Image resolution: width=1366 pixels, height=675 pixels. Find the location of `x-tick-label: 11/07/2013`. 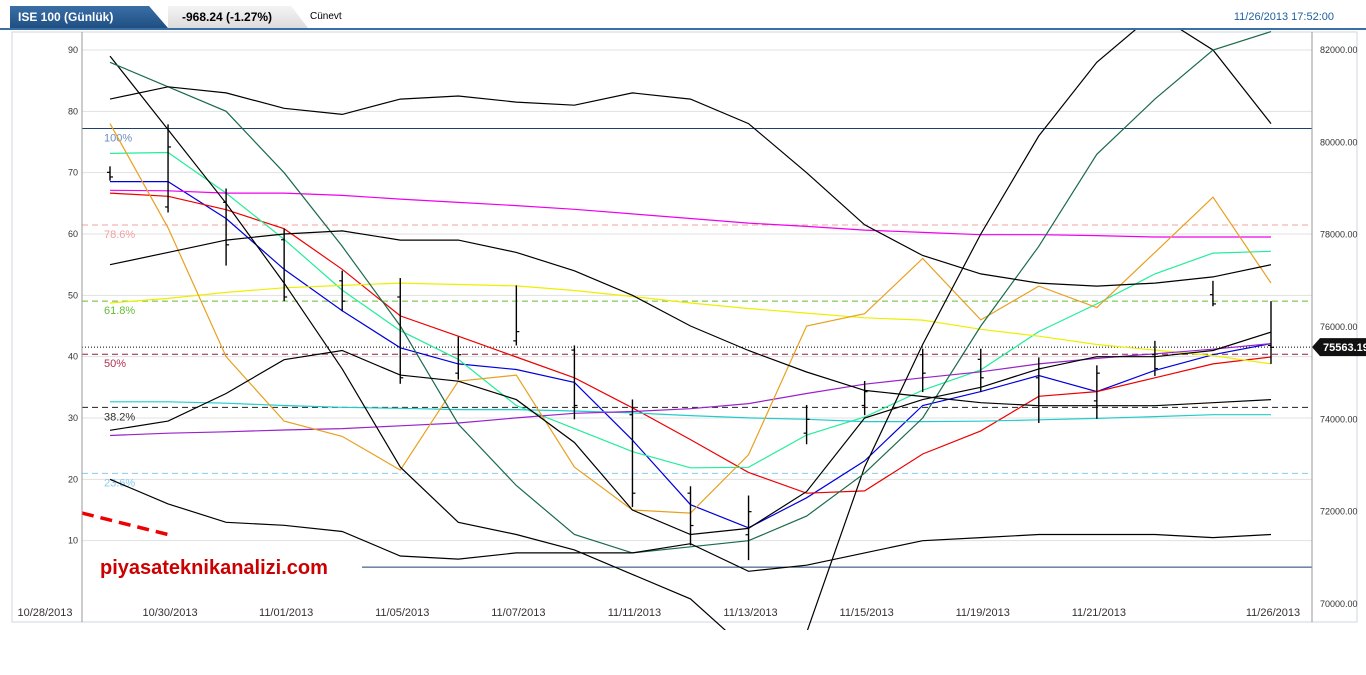

x-tick-label: 11/07/2013 is located at coordinates (518, 613).